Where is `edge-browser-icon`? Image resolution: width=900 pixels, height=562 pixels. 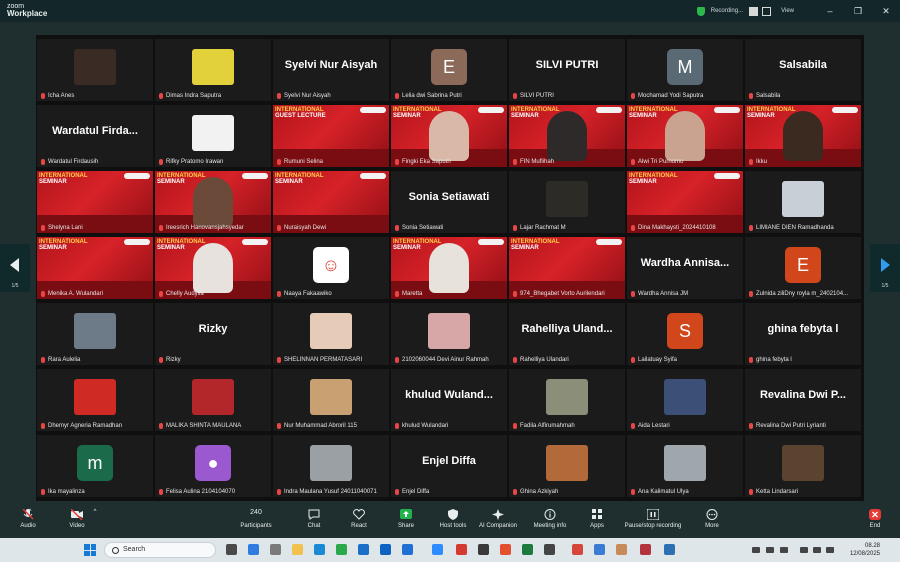 edge-browser-icon is located at coordinates (319, 549).